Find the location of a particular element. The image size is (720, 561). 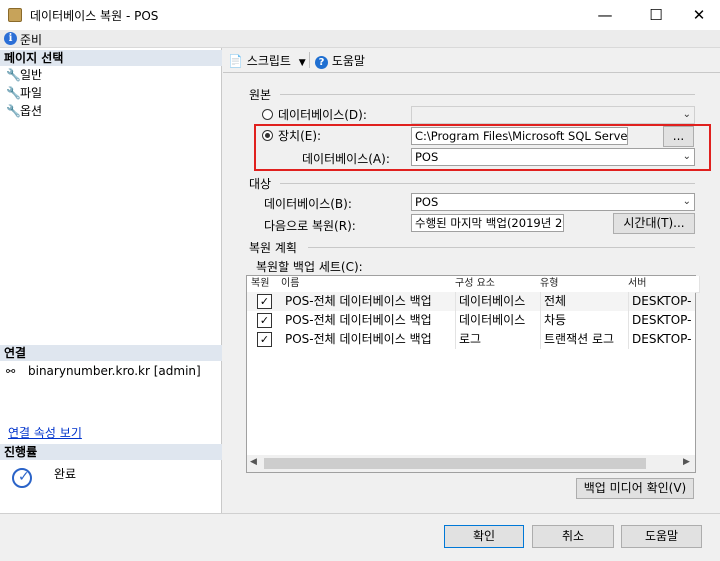

nav-item-label: 일반 is located at coordinates (31, 75).